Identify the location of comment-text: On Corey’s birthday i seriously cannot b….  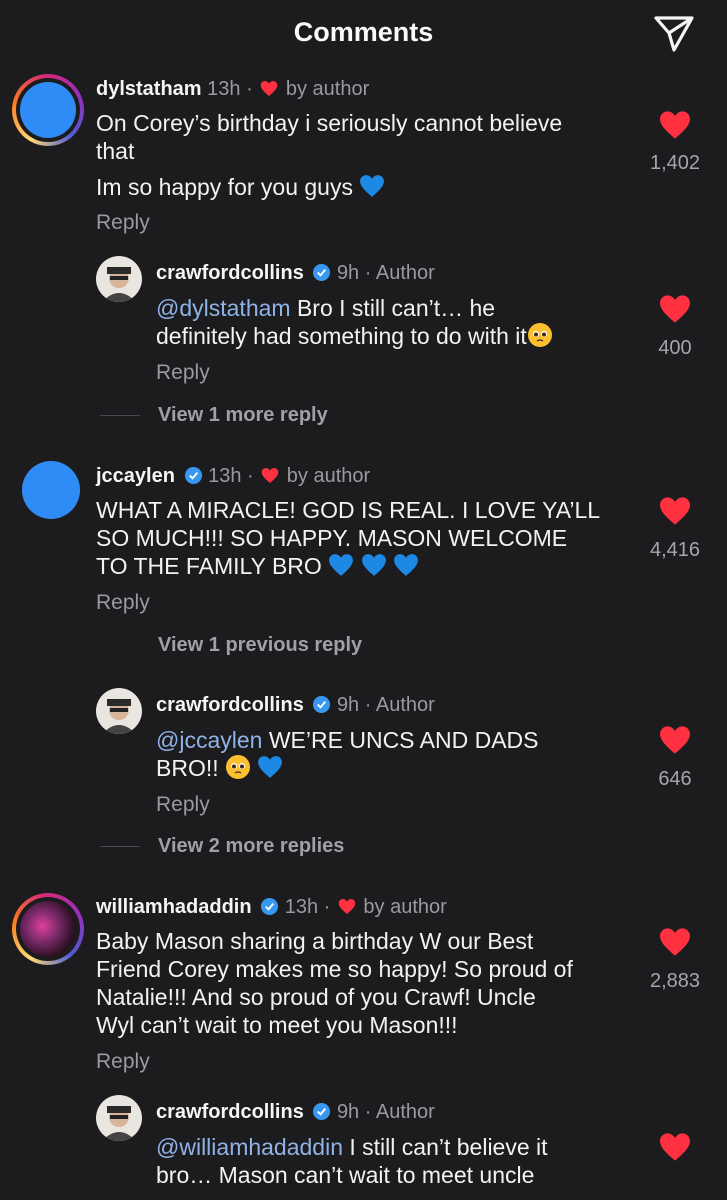
(329, 155).